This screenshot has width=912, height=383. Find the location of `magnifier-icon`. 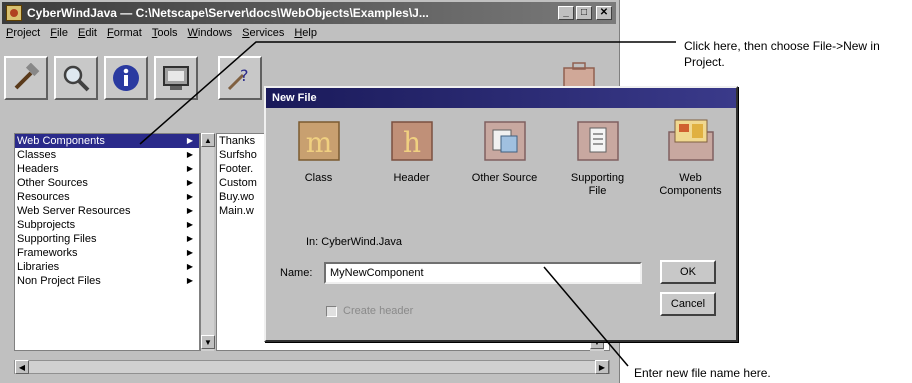

magnifier-icon is located at coordinates (76, 78).